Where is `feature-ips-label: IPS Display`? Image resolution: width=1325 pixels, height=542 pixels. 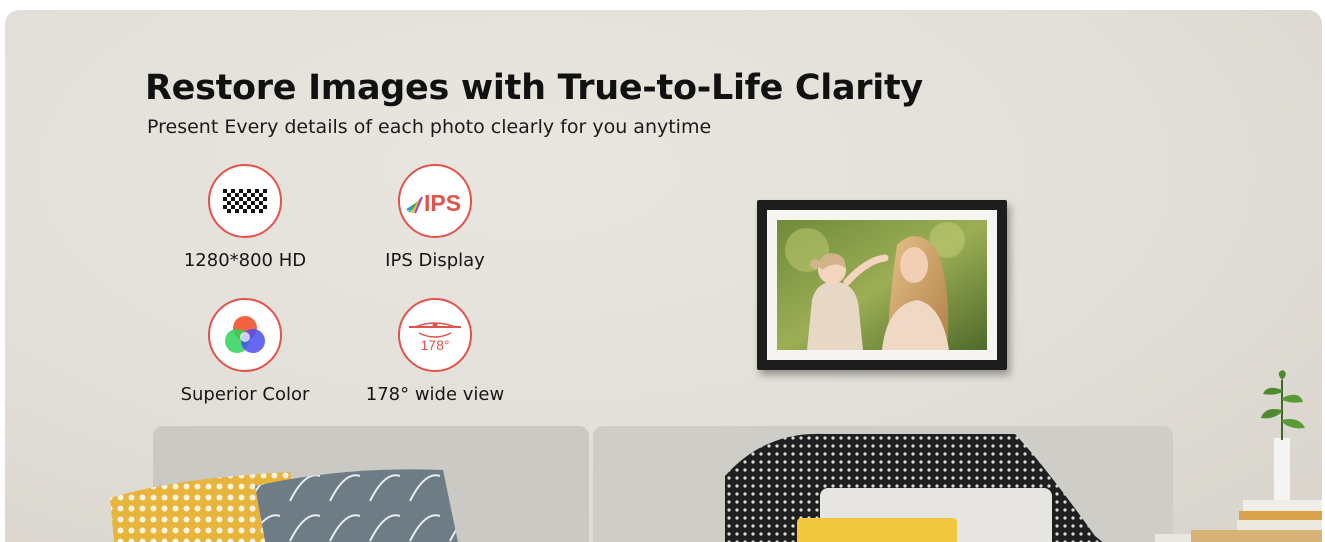 feature-ips-label: IPS Display is located at coordinates (435, 260).